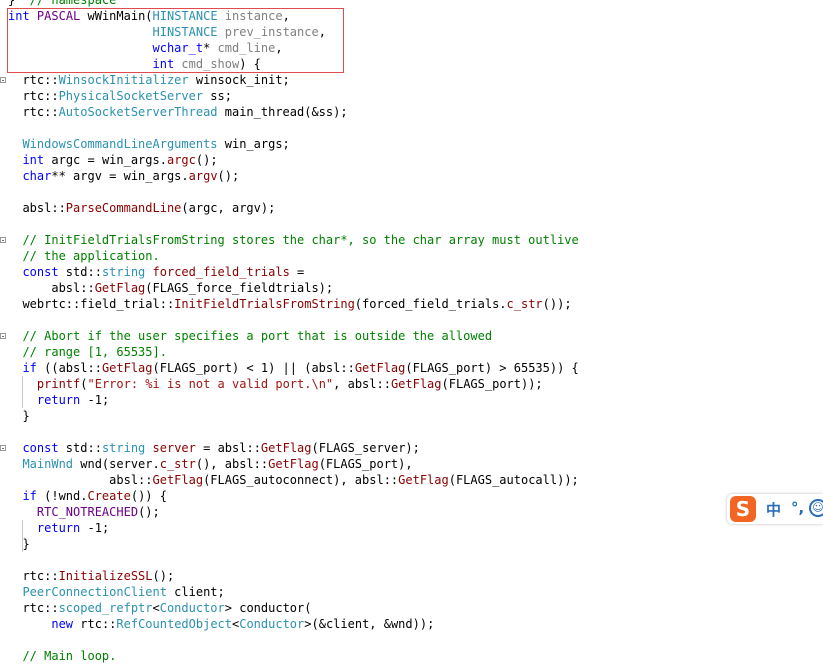 The height and width of the screenshot is (664, 823). Describe the element at coordinates (58, 384) in the screenshot. I see `code-token: printf` at that location.